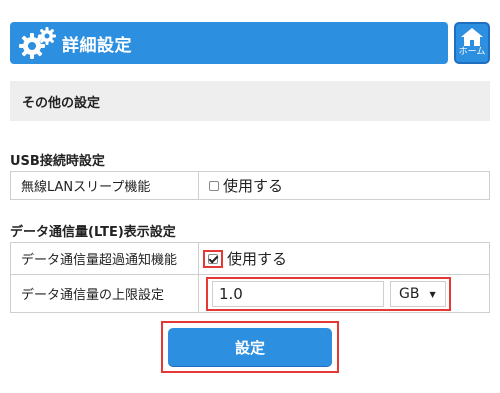 This screenshot has width=500, height=393. What do you see at coordinates (93, 232) in the screenshot?
I see `lte-group-title: データ通信量(LTE)表示設定` at bounding box center [93, 232].